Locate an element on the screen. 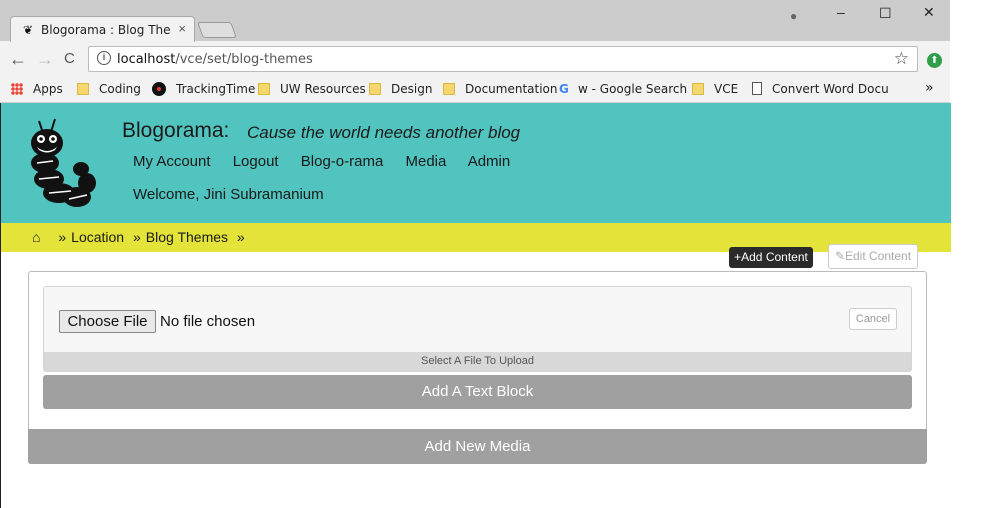  bookmark-label: Coding is located at coordinates (120, 89).